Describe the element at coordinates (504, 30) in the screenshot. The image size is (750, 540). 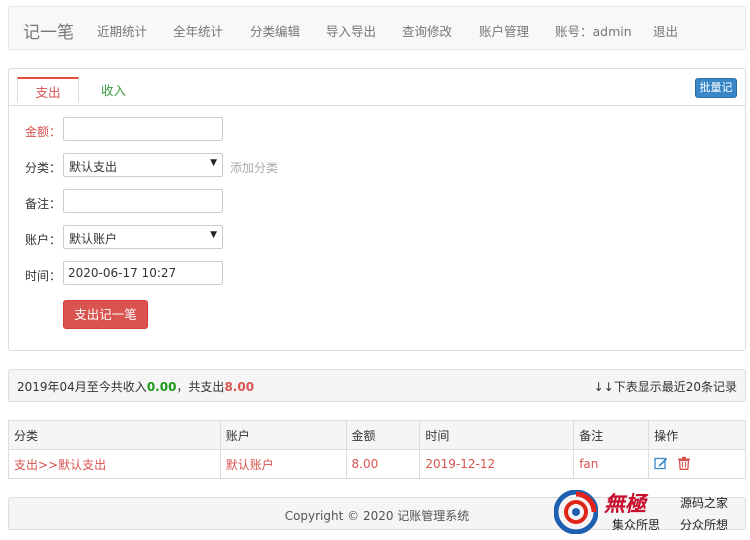
I see `nav-account-manage: 账户管理` at that location.